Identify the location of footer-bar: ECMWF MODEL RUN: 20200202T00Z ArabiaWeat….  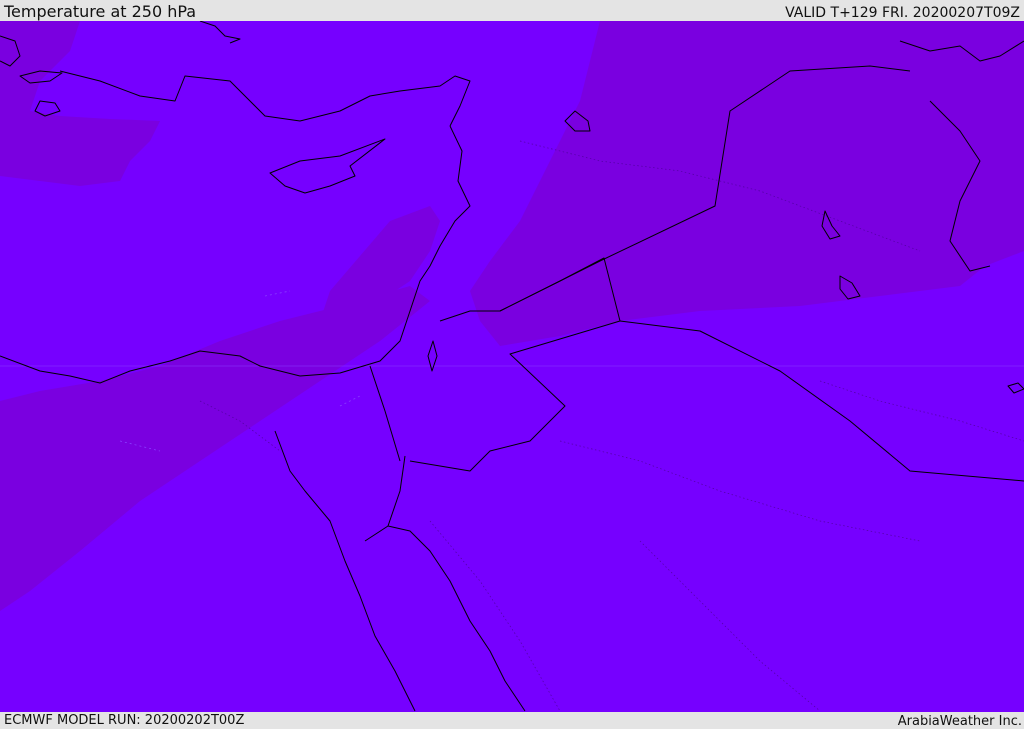
(512, 720).